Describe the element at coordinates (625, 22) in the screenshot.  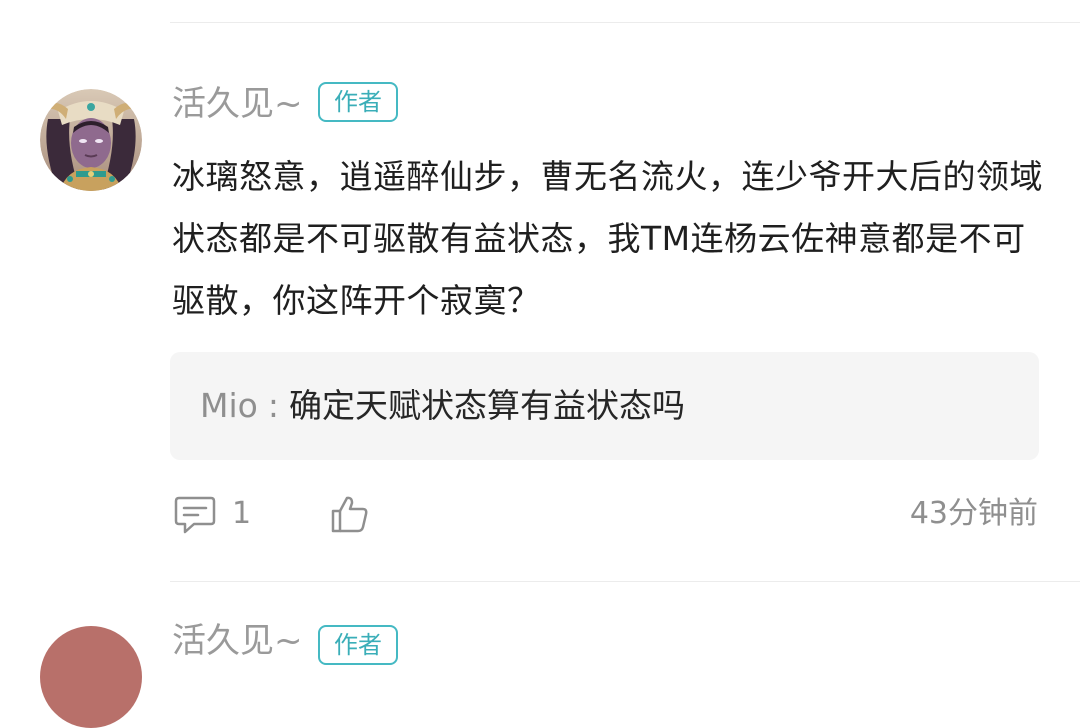
I see `top-divider` at that location.